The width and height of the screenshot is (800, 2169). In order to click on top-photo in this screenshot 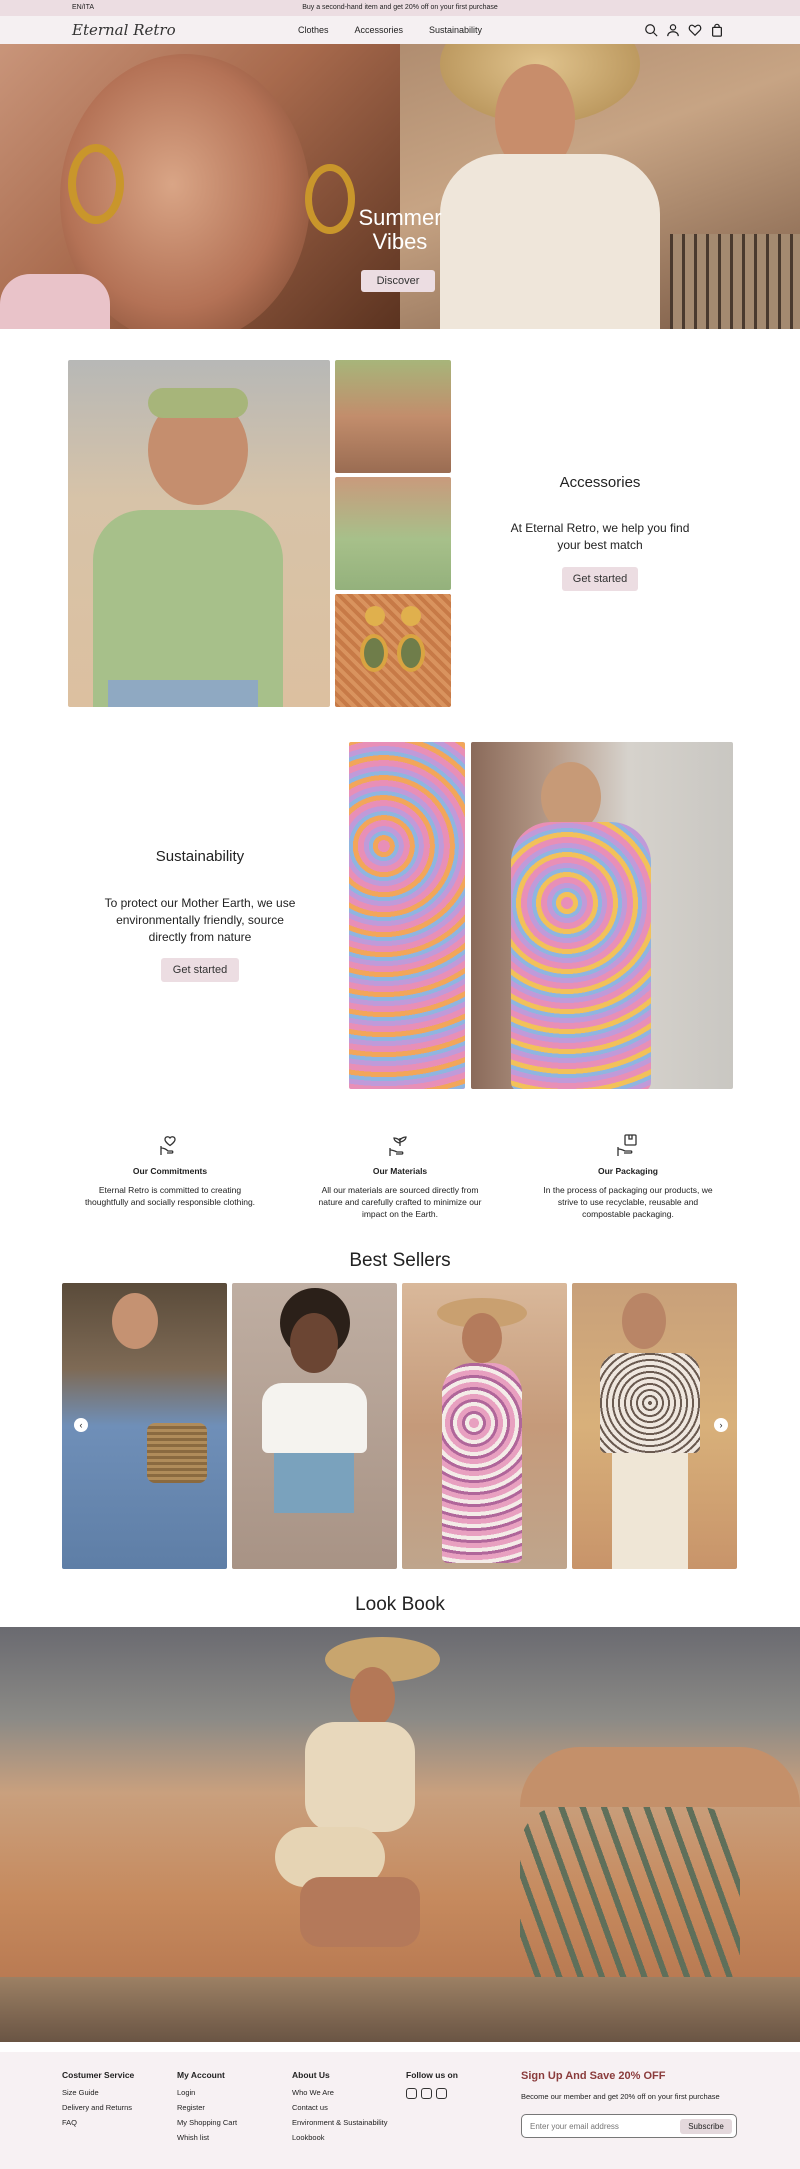, I will do `click(393, 533)`.